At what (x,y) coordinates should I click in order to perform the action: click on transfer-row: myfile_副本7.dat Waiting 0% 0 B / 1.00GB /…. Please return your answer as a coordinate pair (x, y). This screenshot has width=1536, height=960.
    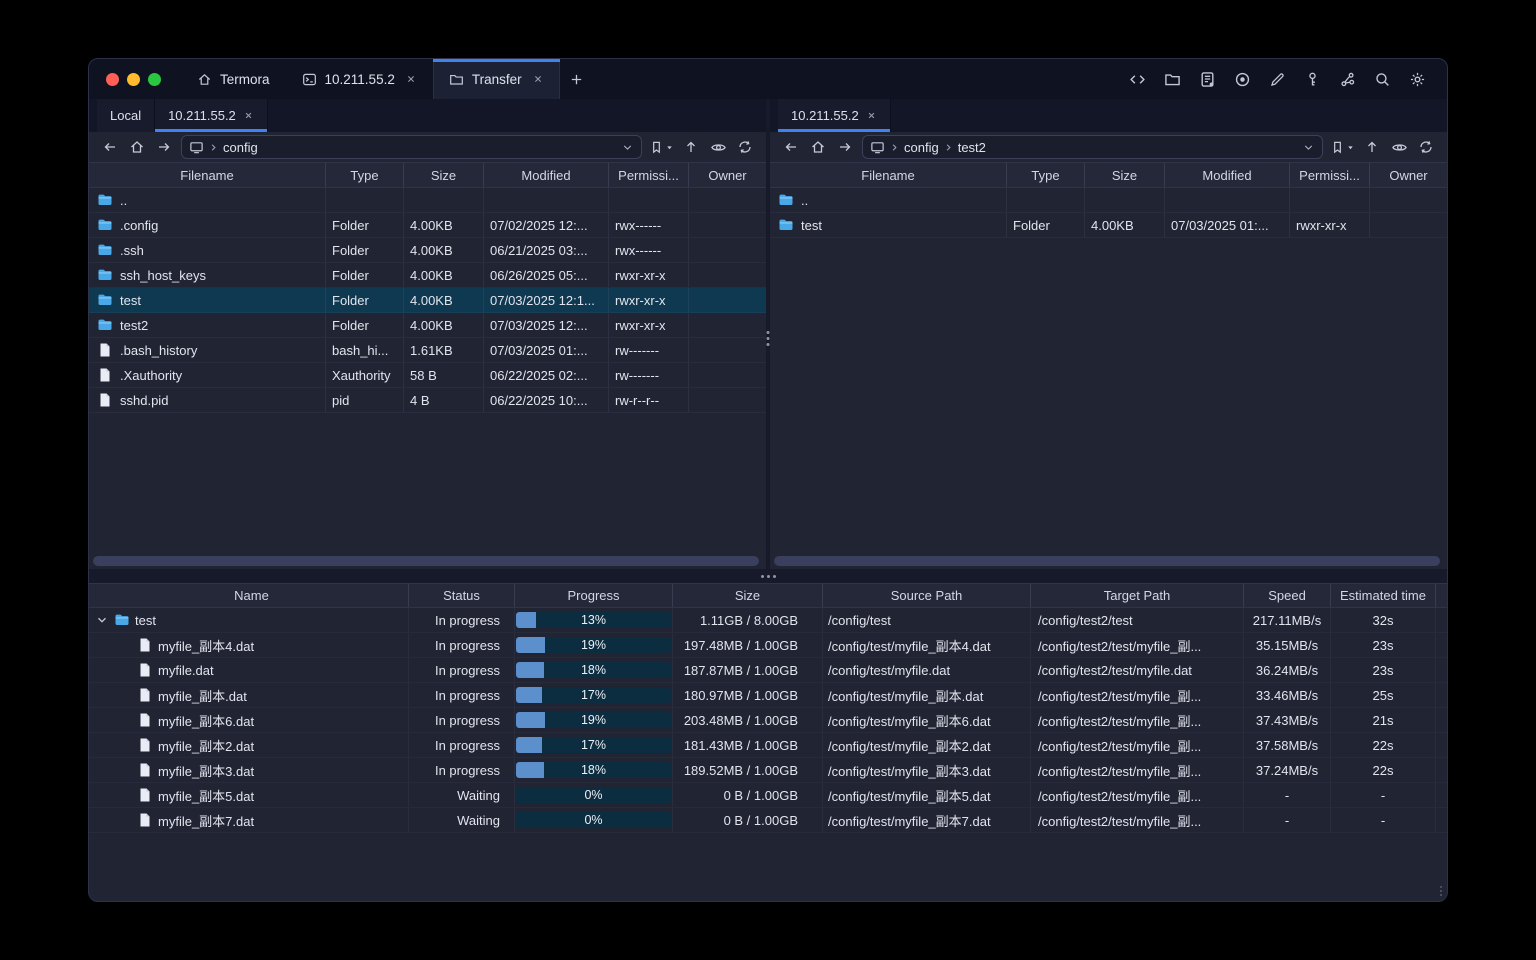
    Looking at the image, I should click on (768, 820).